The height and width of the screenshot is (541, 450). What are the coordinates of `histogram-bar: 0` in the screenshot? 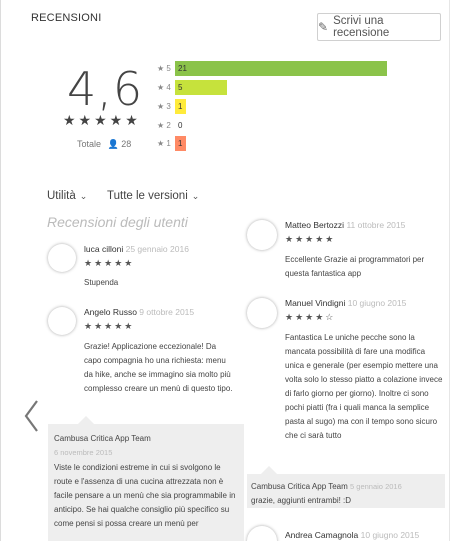 It's located at (180, 125).